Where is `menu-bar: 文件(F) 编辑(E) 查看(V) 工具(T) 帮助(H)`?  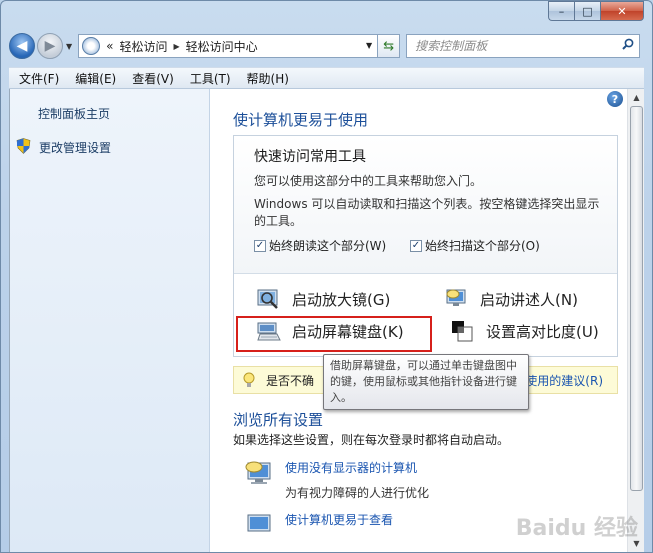 menu-bar: 文件(F) 编辑(E) 查看(V) 工具(T) 帮助(H) is located at coordinates (326, 78).